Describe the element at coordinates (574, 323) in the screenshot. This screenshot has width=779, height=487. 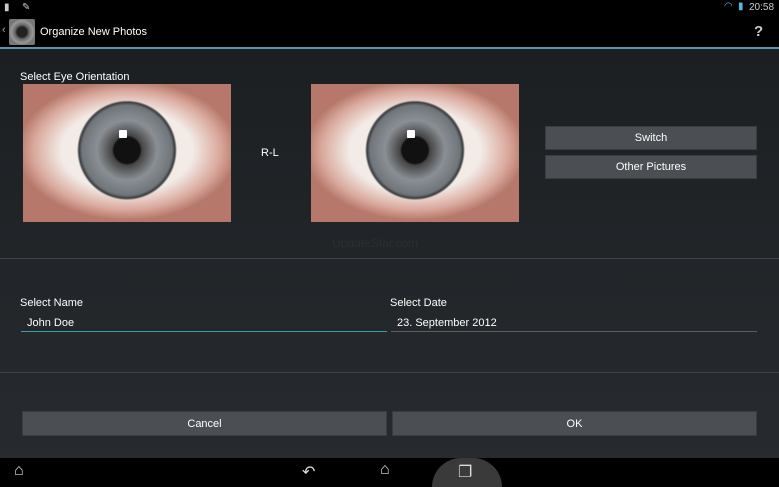
I see `date-spinner: 23. September 2012` at that location.